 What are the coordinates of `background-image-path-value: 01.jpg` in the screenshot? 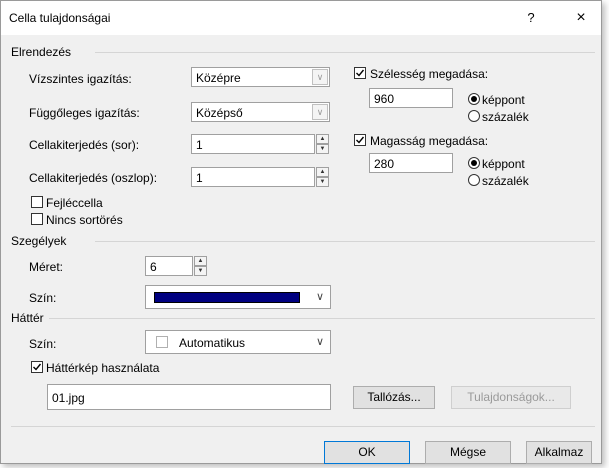 It's located at (68, 398).